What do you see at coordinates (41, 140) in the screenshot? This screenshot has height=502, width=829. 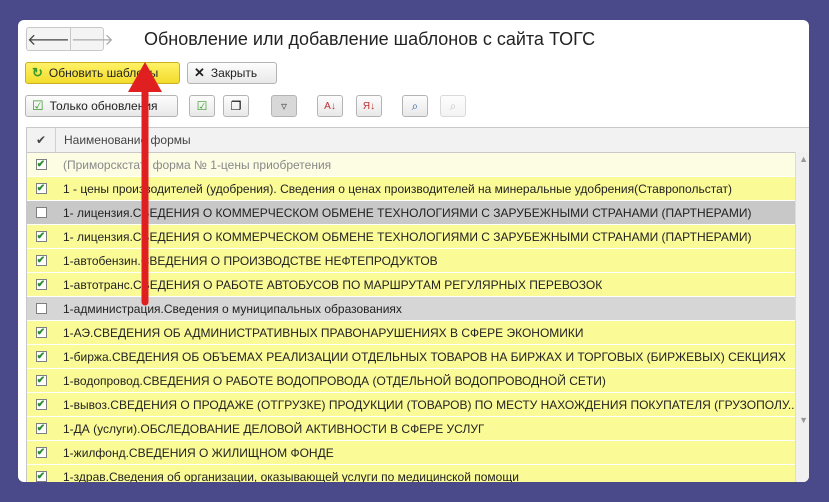 I see `header-check-column: ✔` at bounding box center [41, 140].